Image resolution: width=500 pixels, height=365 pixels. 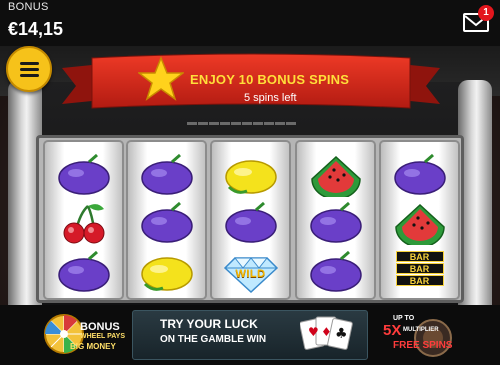 I want to click on wild-diamond-icon: WILD, so click(x=251, y=272).